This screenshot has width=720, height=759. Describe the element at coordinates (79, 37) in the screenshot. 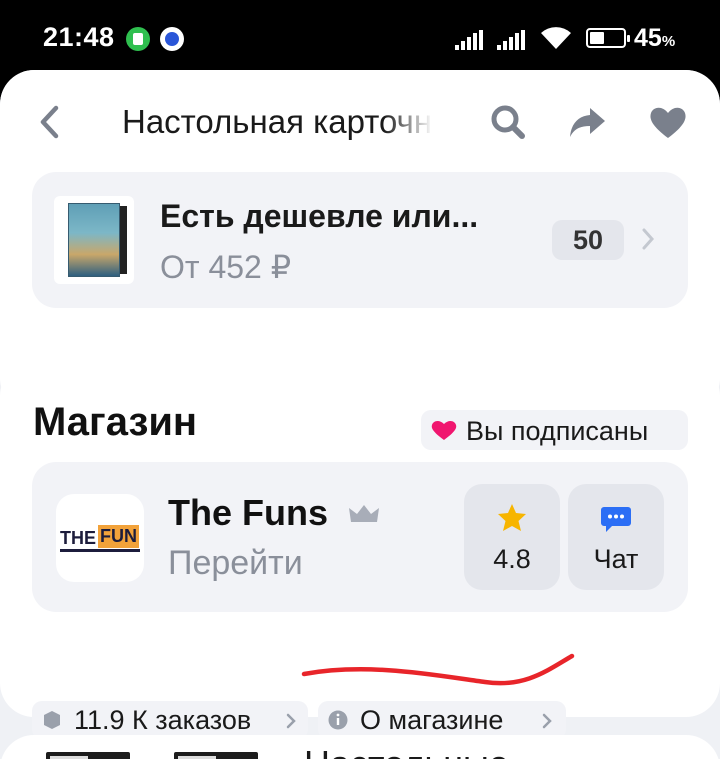

I see `status-time: 21:48` at that location.